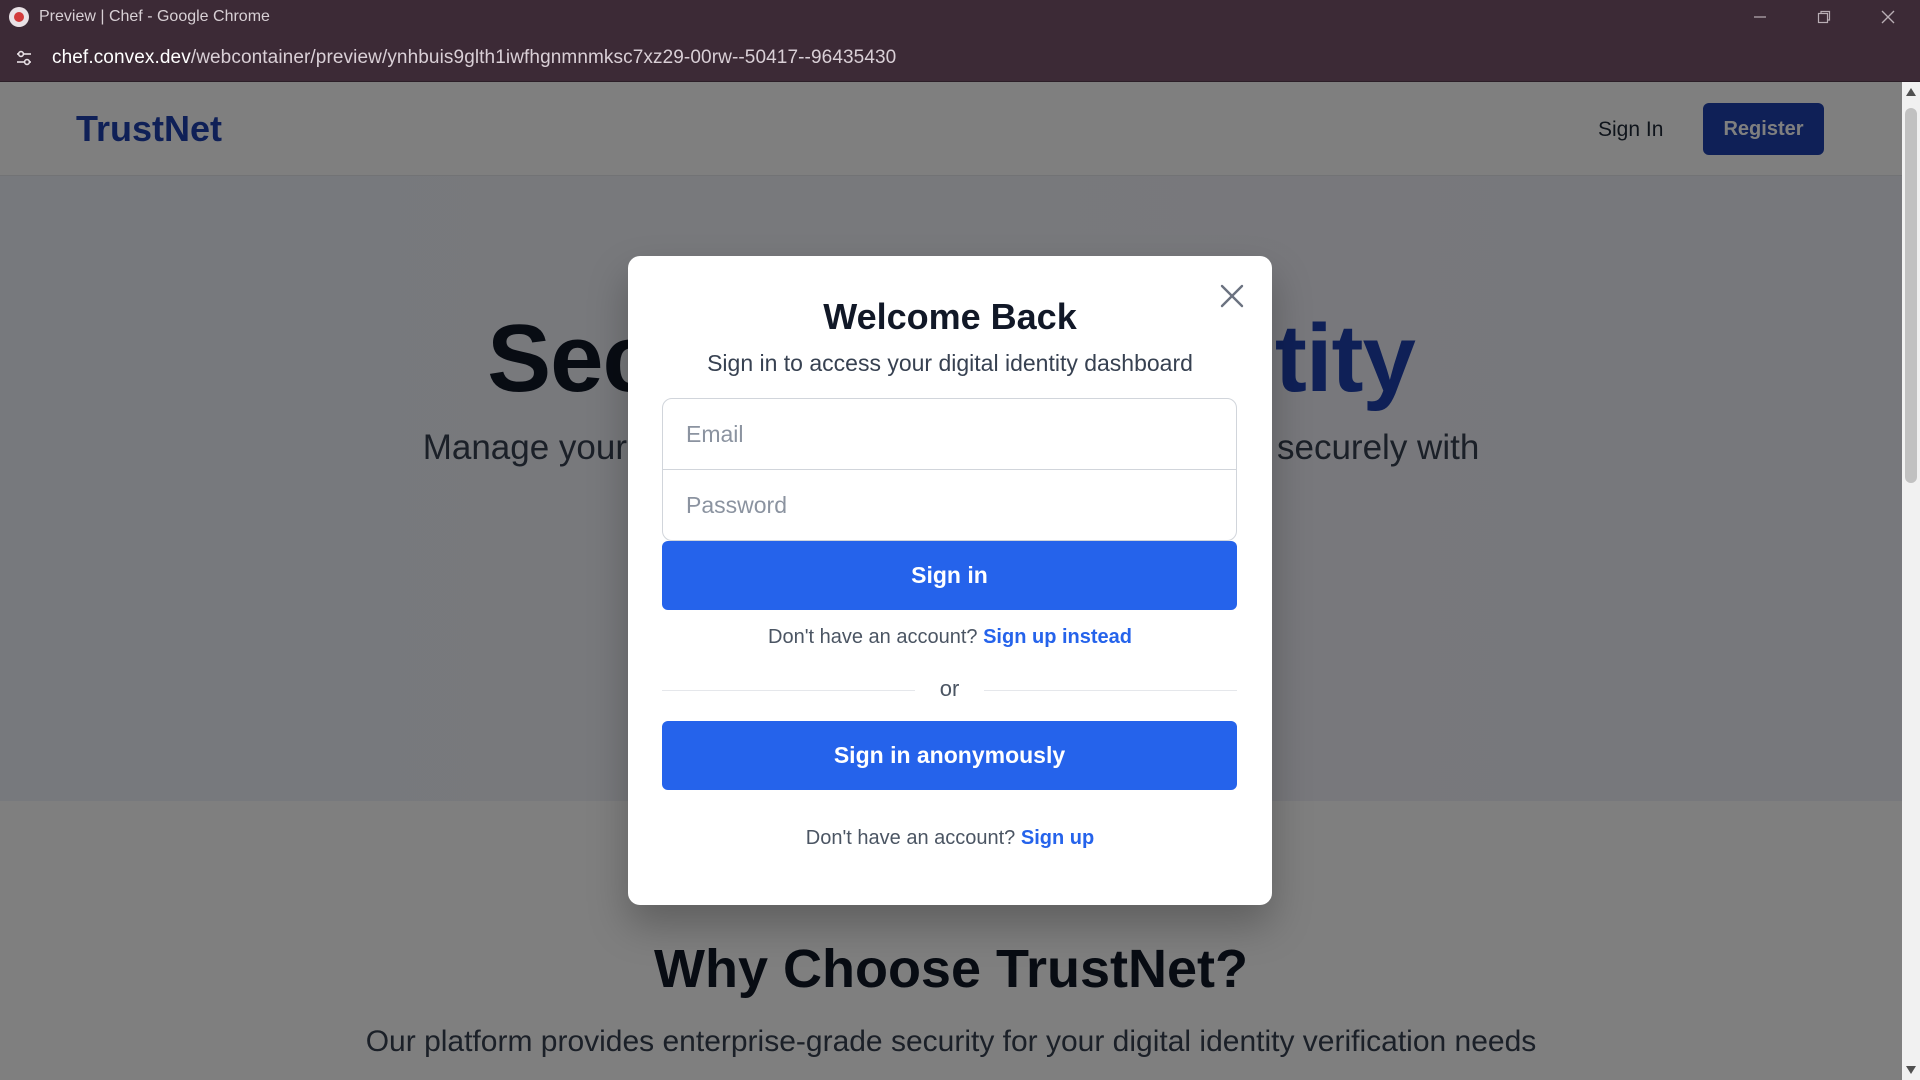  I want to click on divider-line-right, so click(1110, 690).